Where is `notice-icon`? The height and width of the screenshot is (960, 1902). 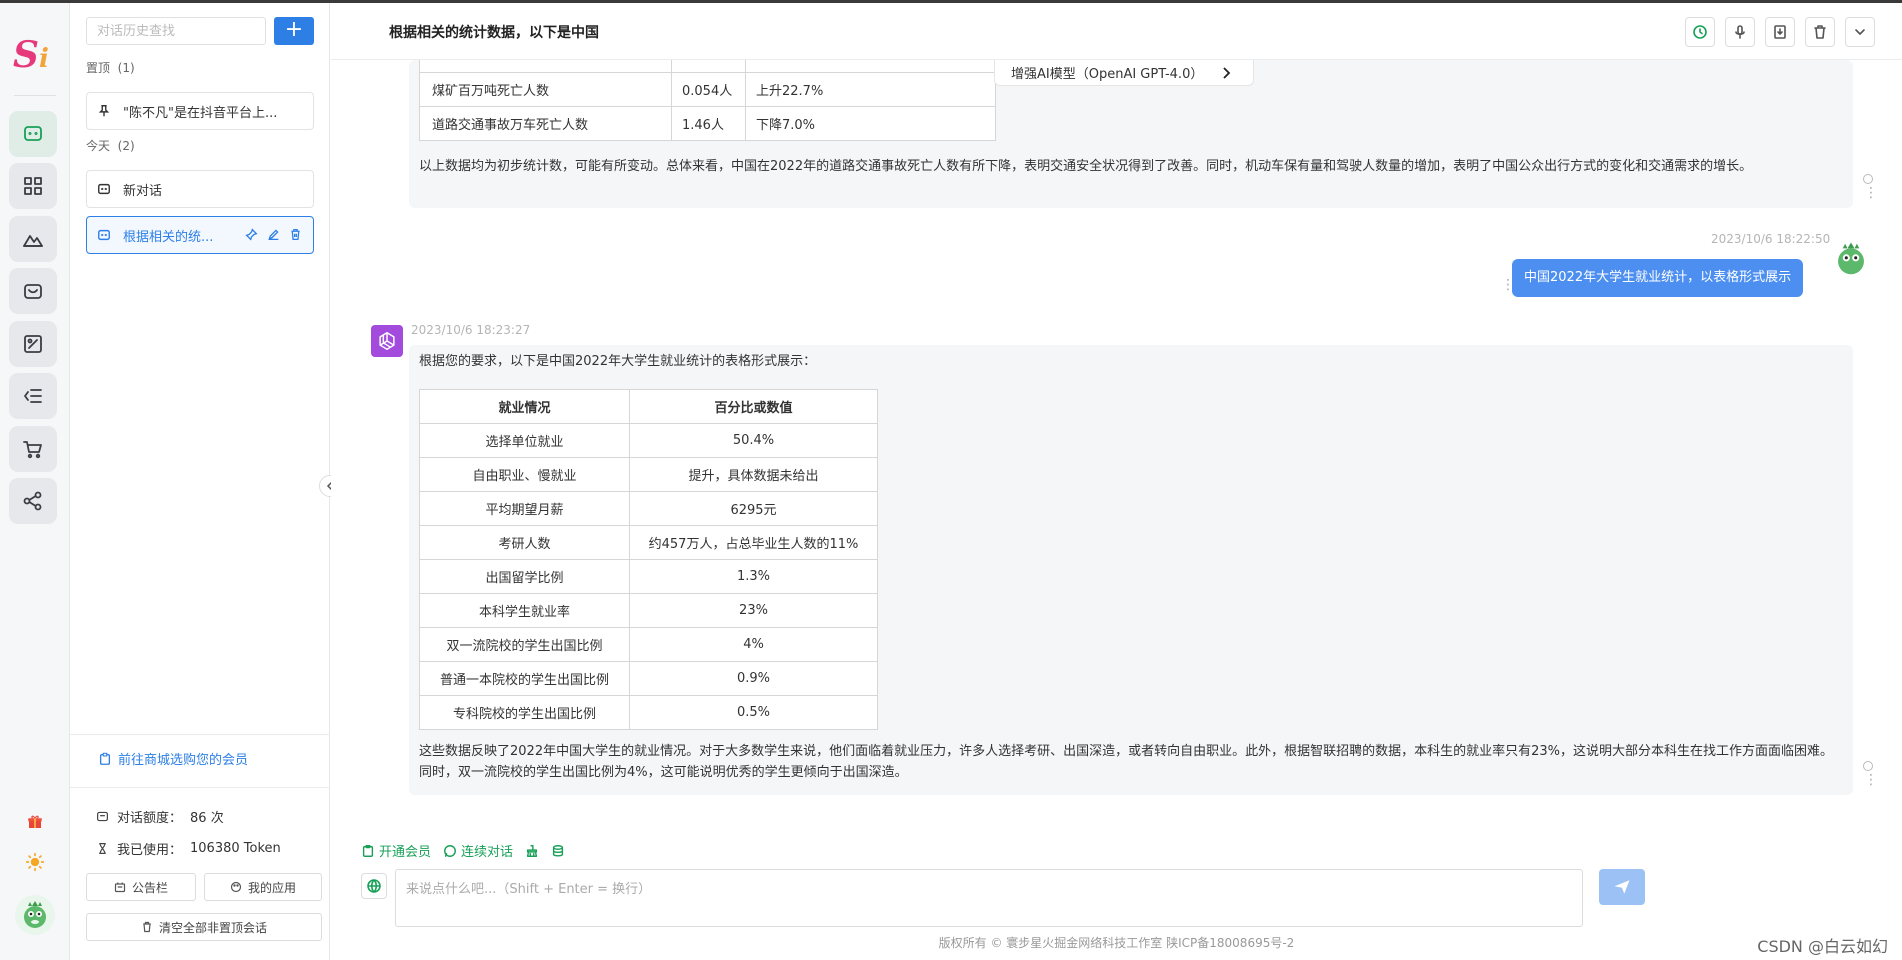
notice-icon is located at coordinates (120, 887).